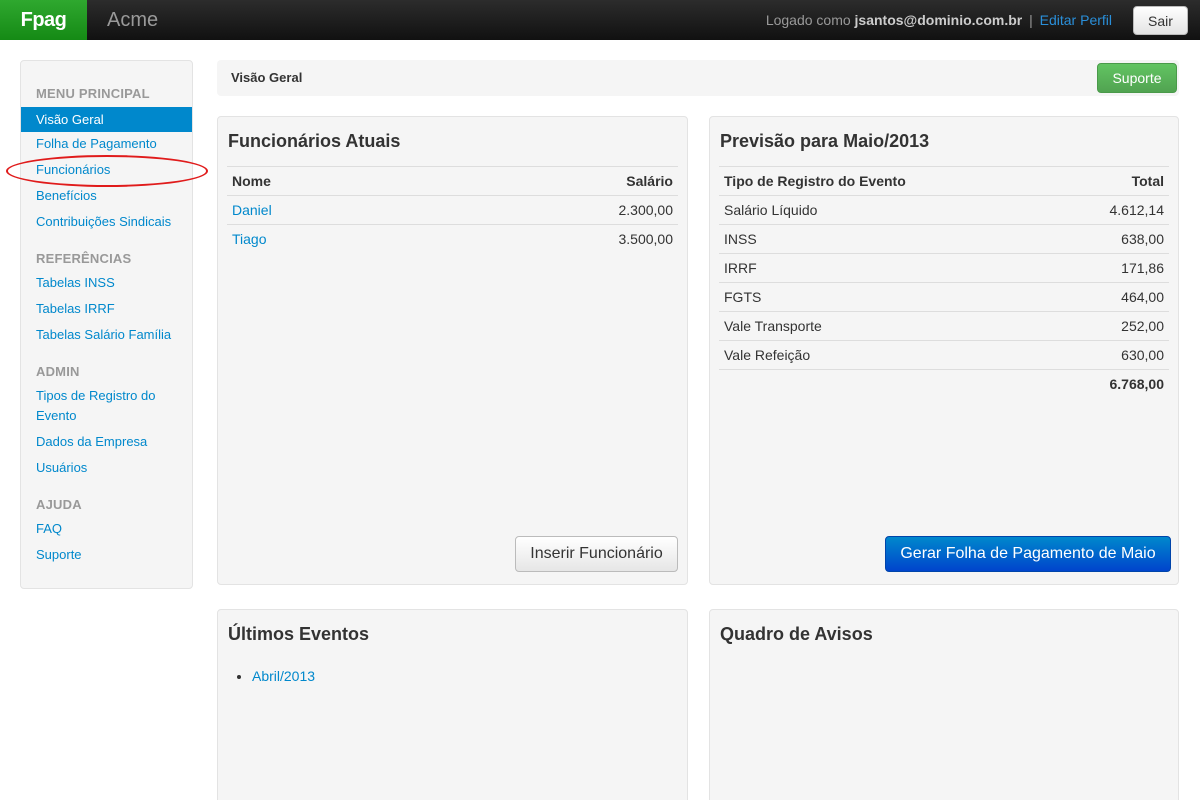 Image resolution: width=1200 pixels, height=800 pixels. Describe the element at coordinates (75, 283) in the screenshot. I see `sidebar-item-tabelas-inss: Tabelas INSS` at that location.